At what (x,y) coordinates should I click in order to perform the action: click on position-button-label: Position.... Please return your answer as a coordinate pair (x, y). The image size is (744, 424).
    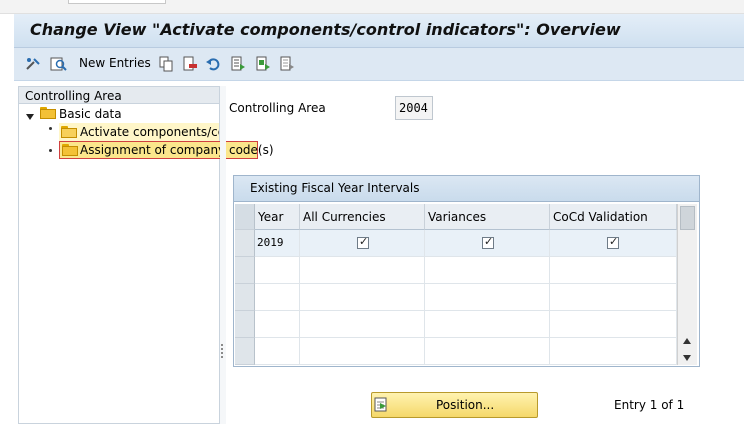
    Looking at the image, I should click on (465, 405).